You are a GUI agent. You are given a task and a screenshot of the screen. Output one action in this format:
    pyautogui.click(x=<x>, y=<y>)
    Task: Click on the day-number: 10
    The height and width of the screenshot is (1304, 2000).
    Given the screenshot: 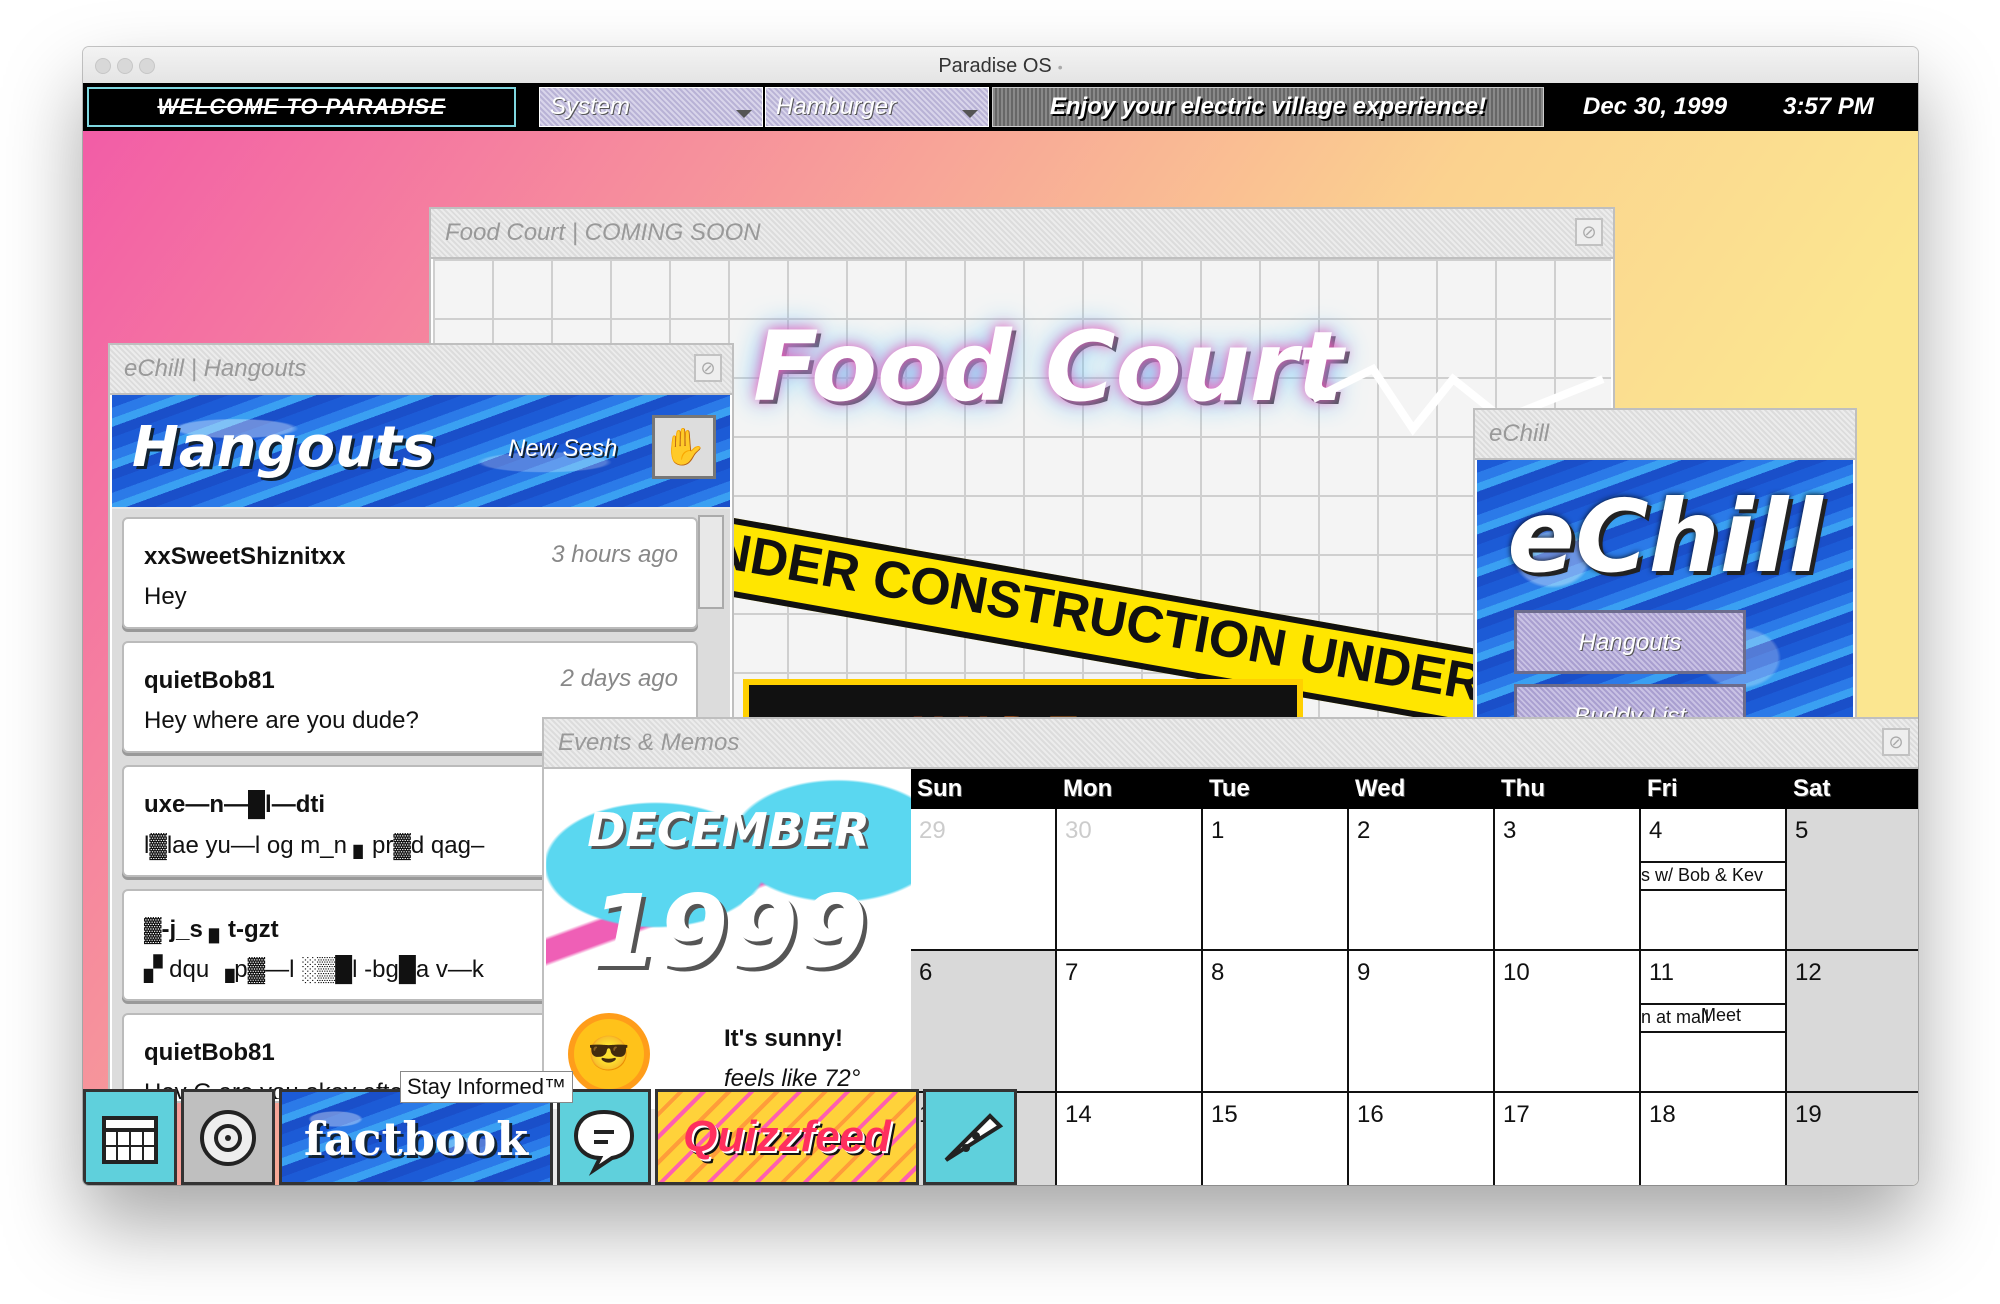 What is the action you would take?
    pyautogui.click(x=1516, y=972)
    